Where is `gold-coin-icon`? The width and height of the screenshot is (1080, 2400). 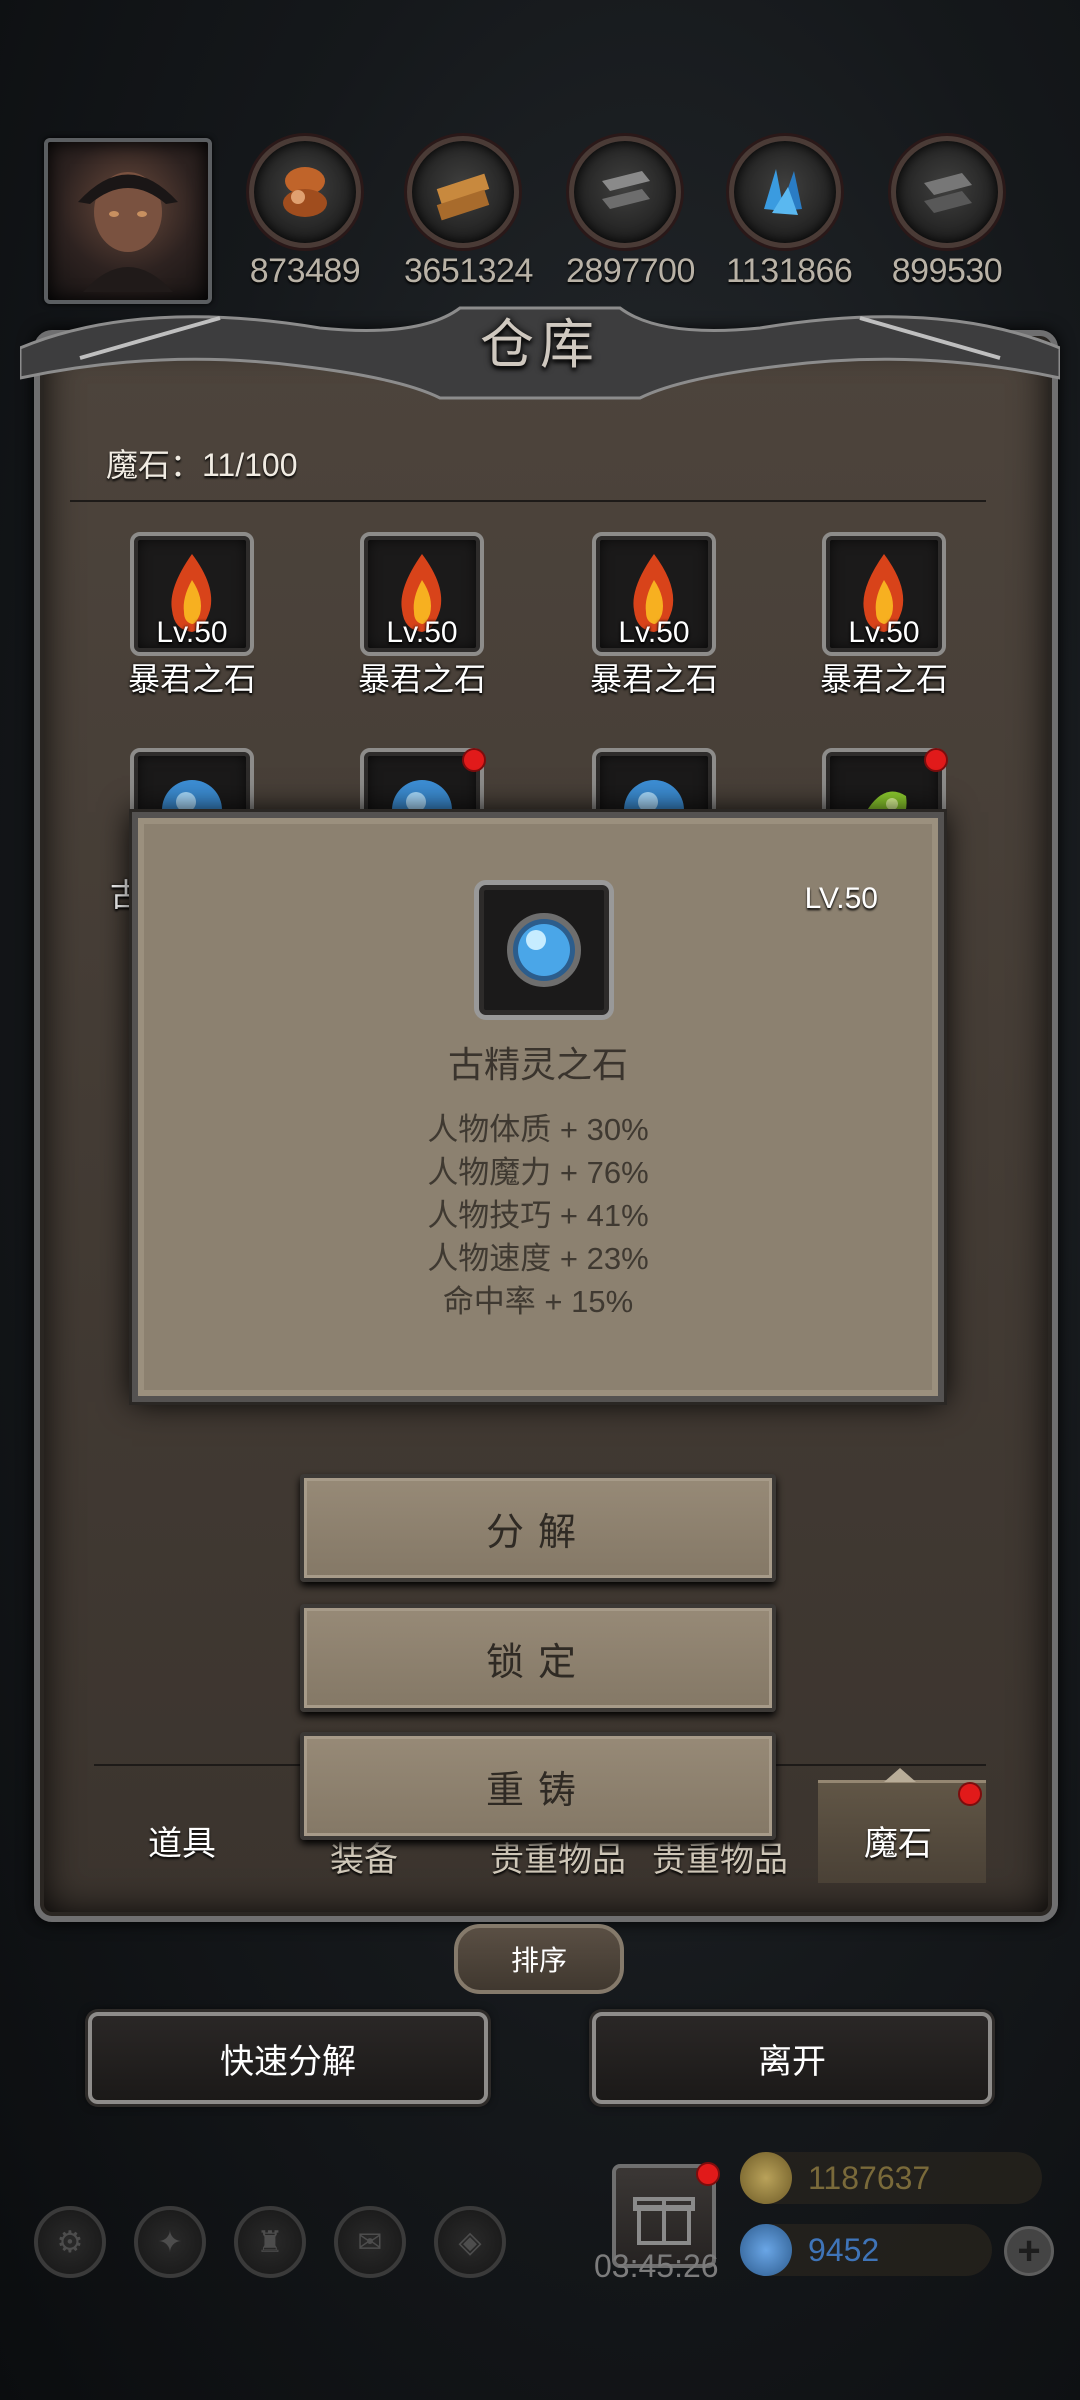
gold-coin-icon is located at coordinates (766, 2178).